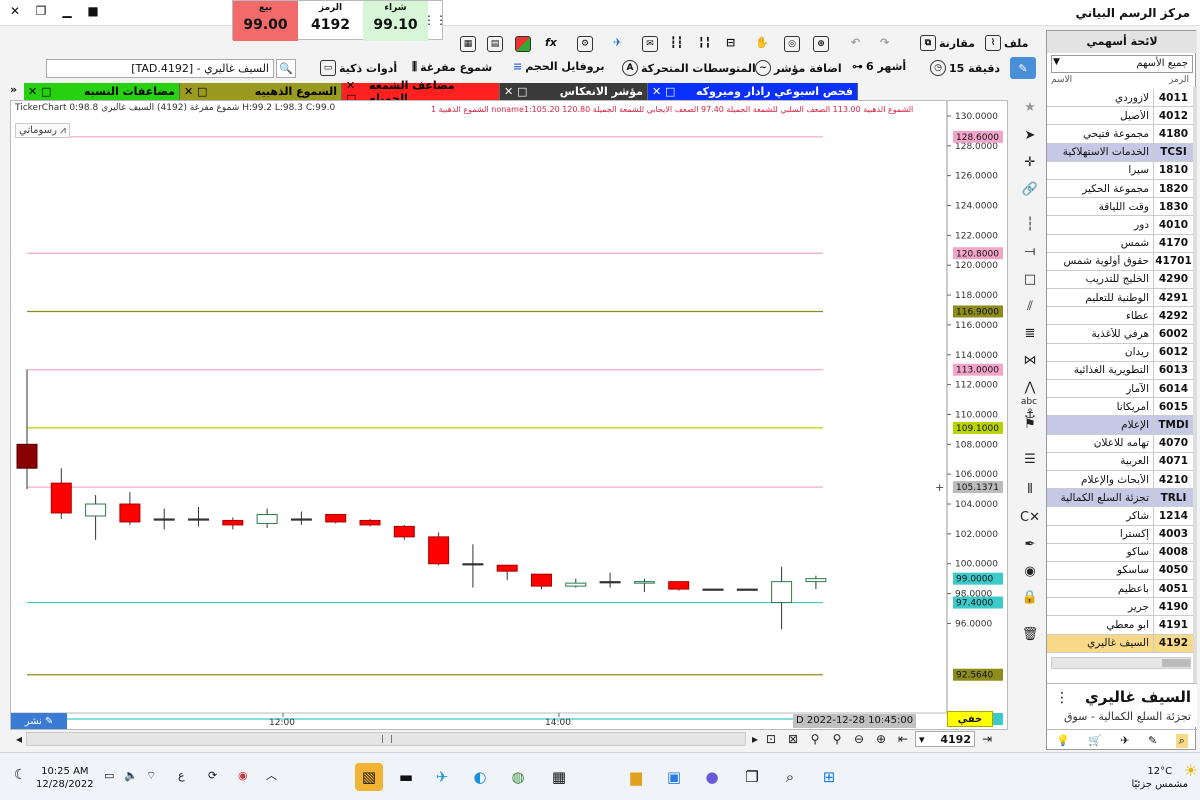  What do you see at coordinates (793, 739) in the screenshot?
I see `autoscale-icon: ⊠` at bounding box center [793, 739].